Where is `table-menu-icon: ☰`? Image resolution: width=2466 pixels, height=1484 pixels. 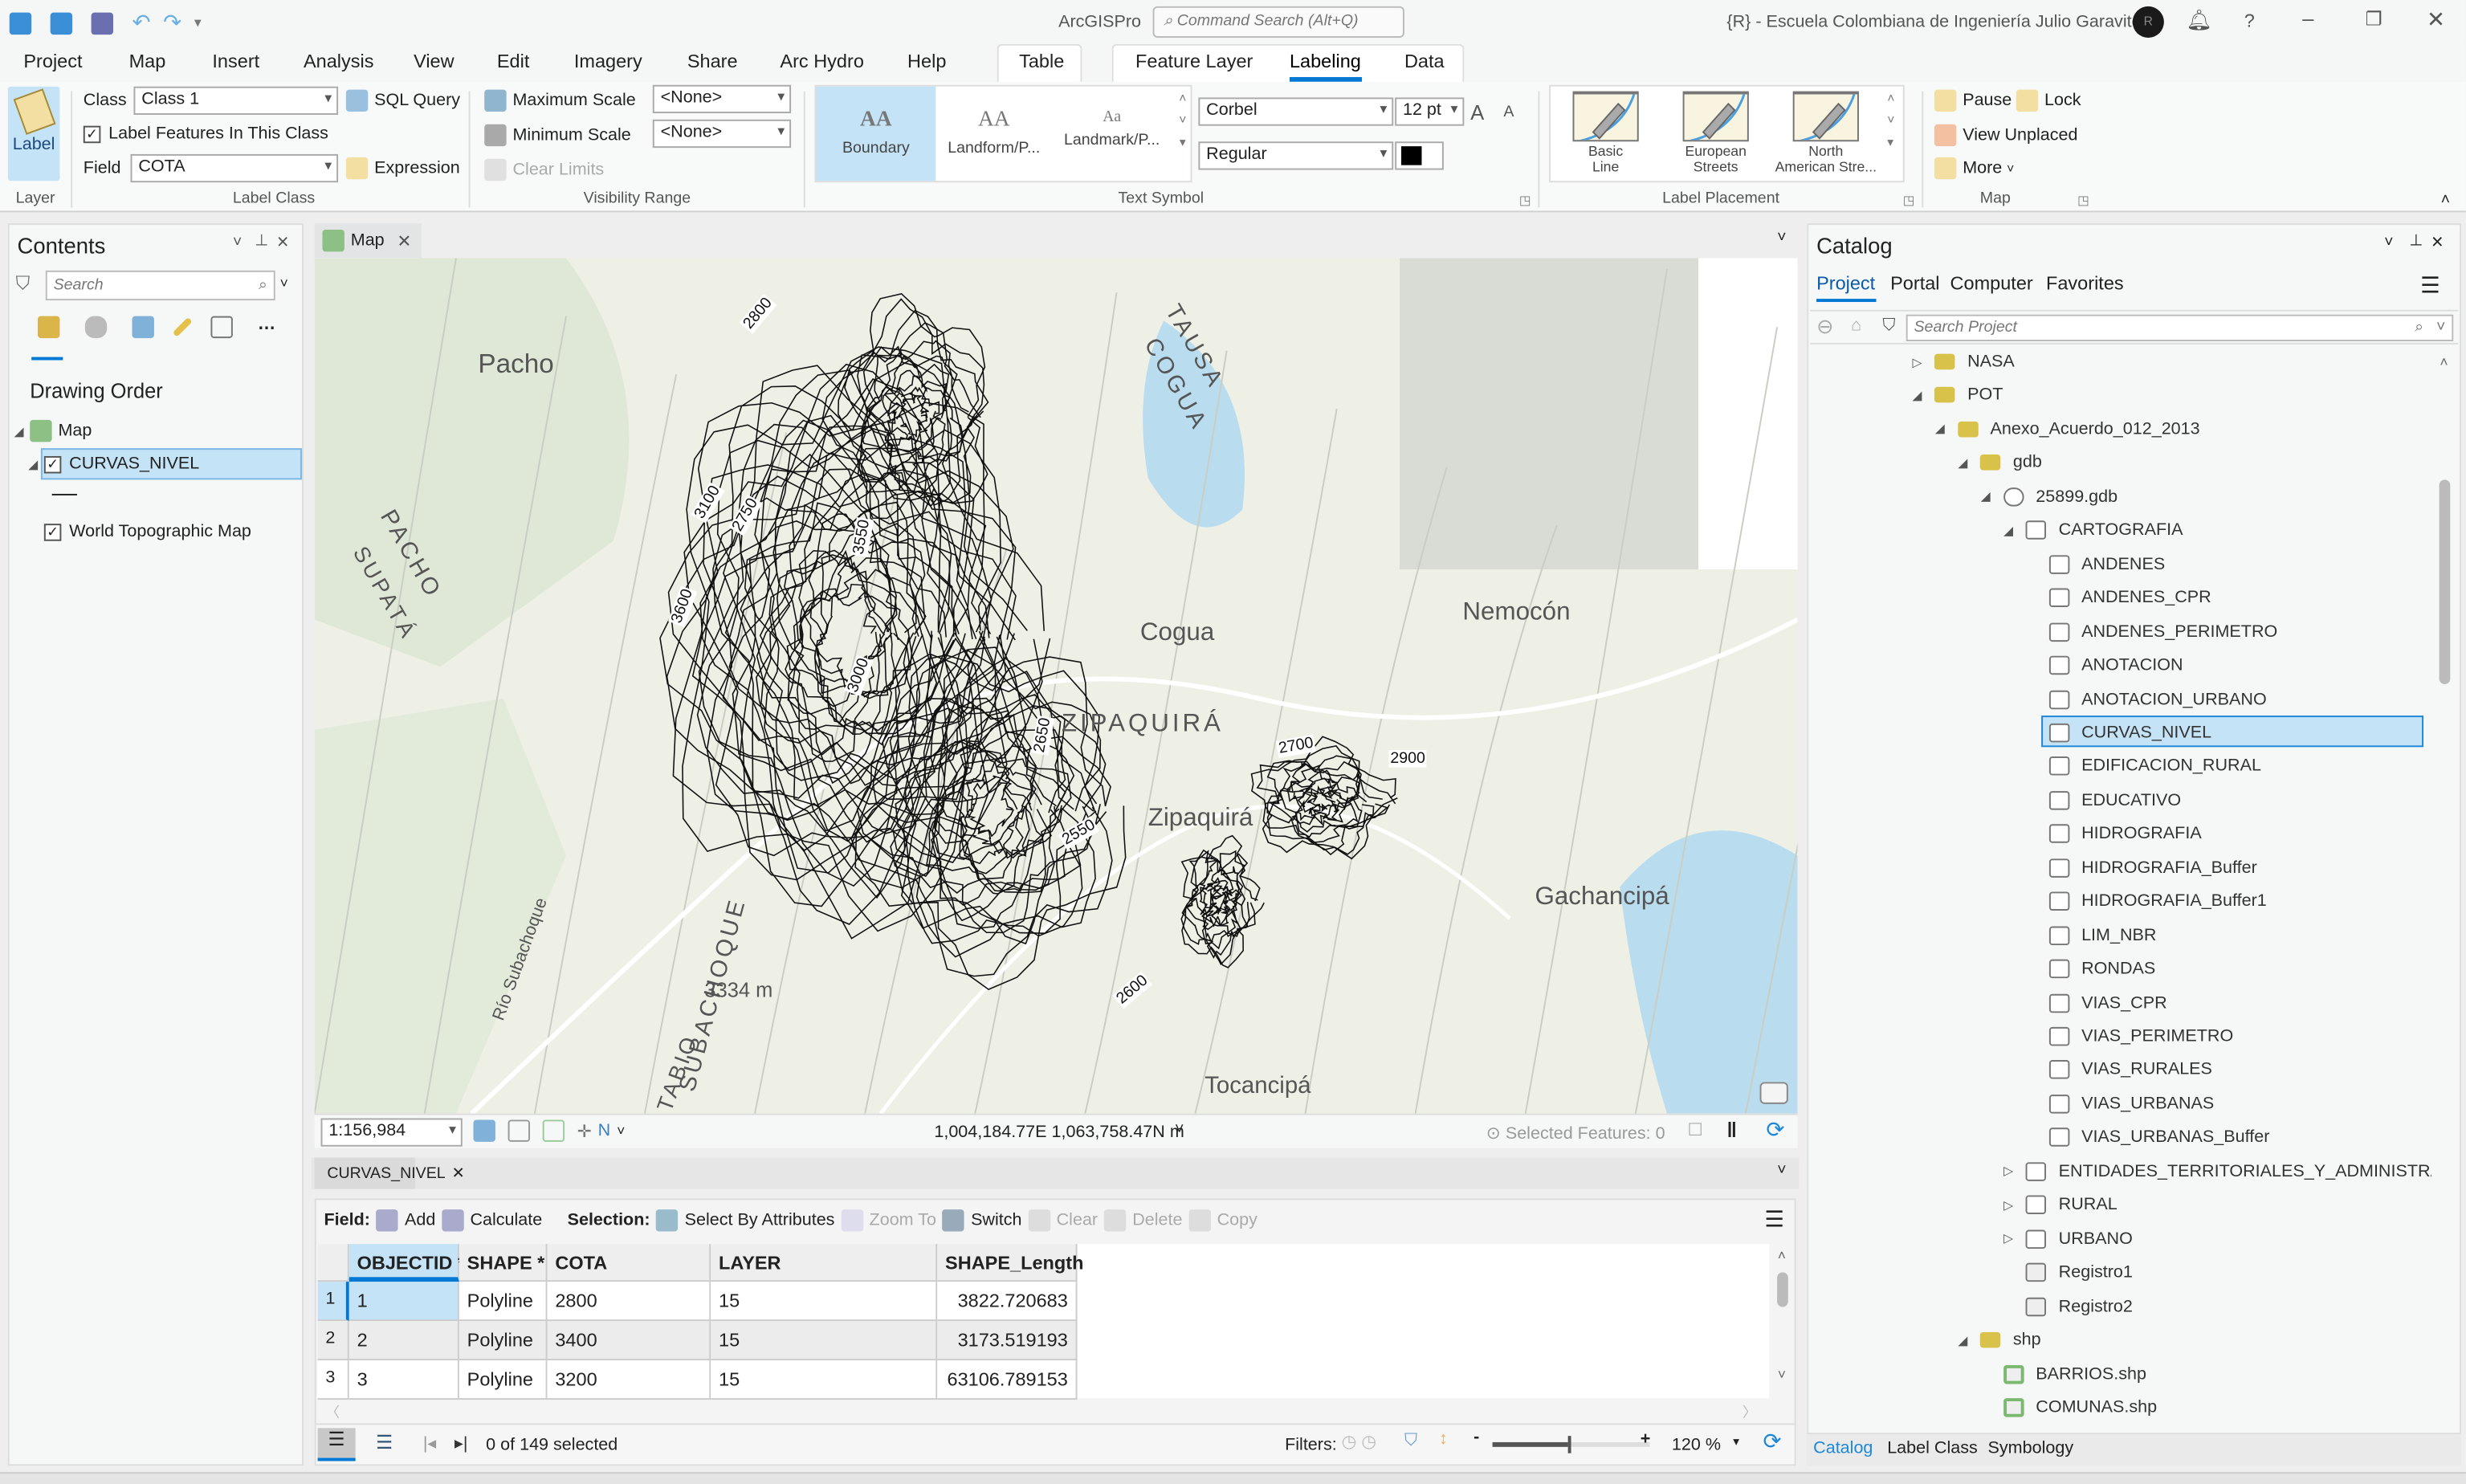 table-menu-icon: ☰ is located at coordinates (1774, 1219).